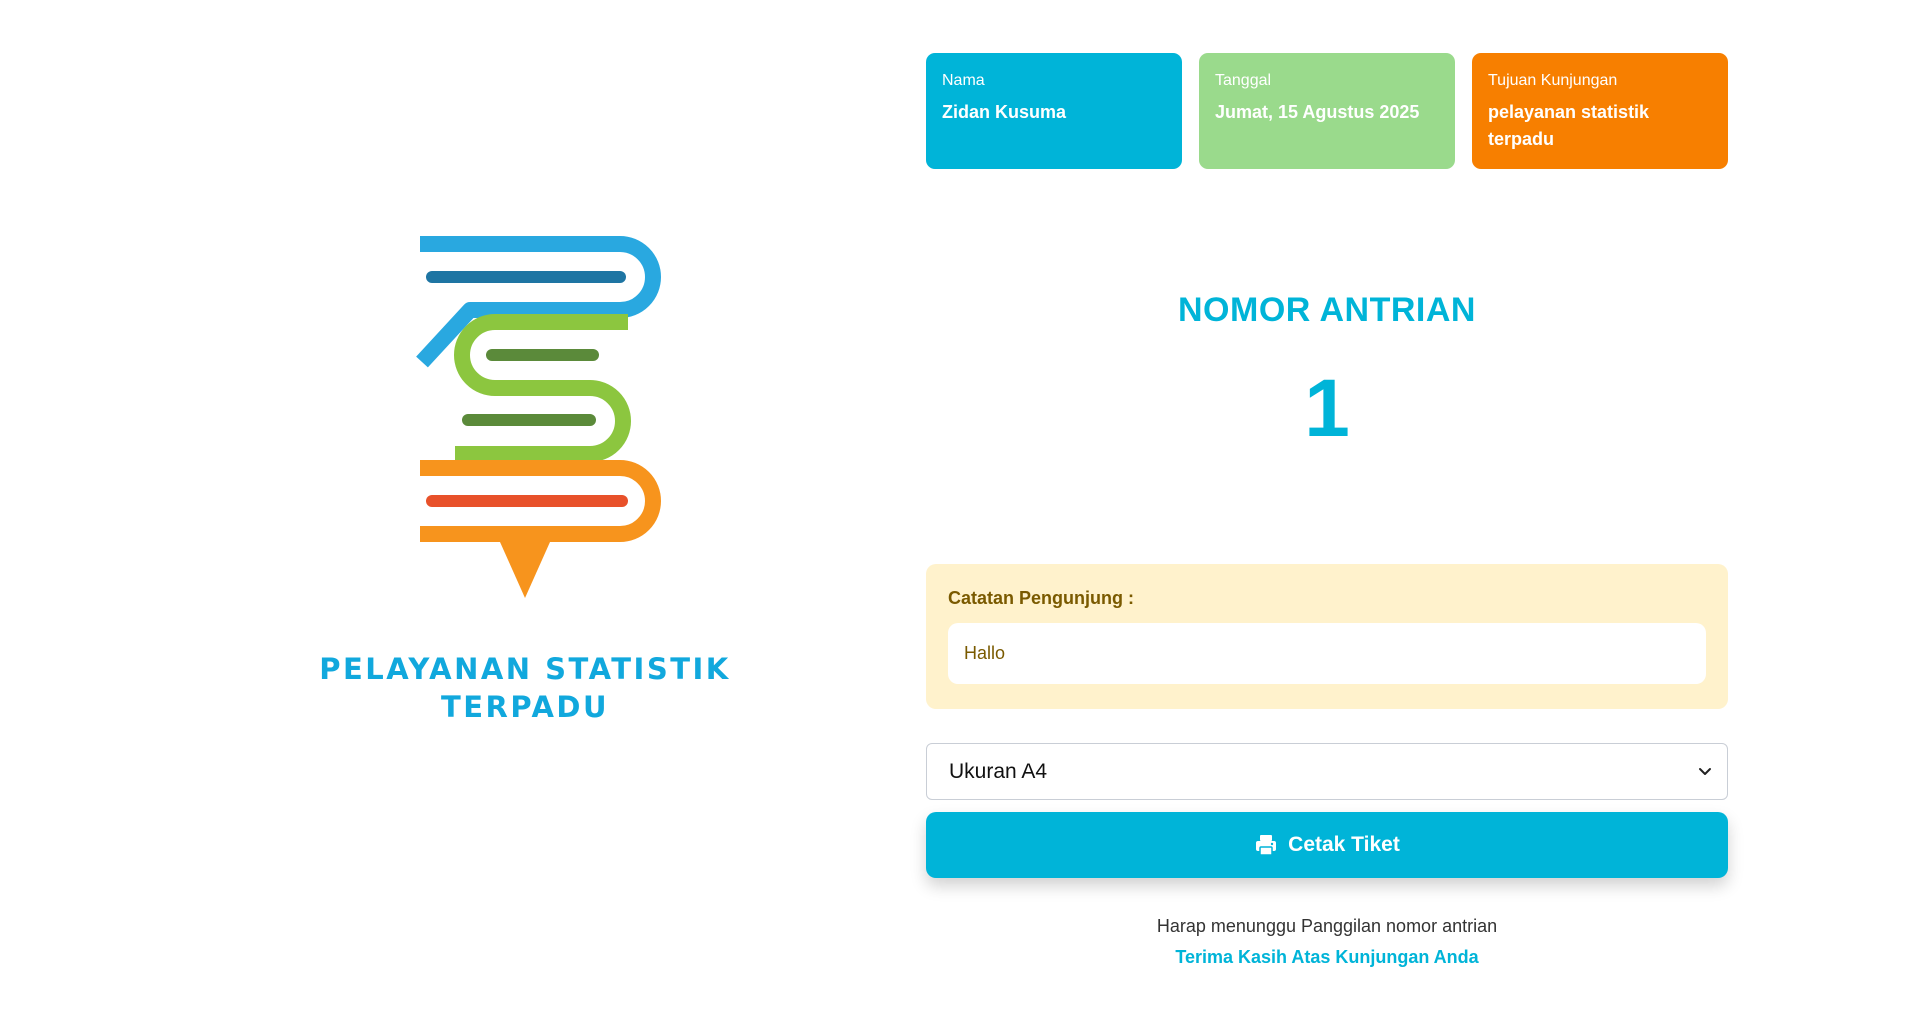 This screenshot has width=1919, height=1024. I want to click on pst-logo-icon, so click(538, 417).